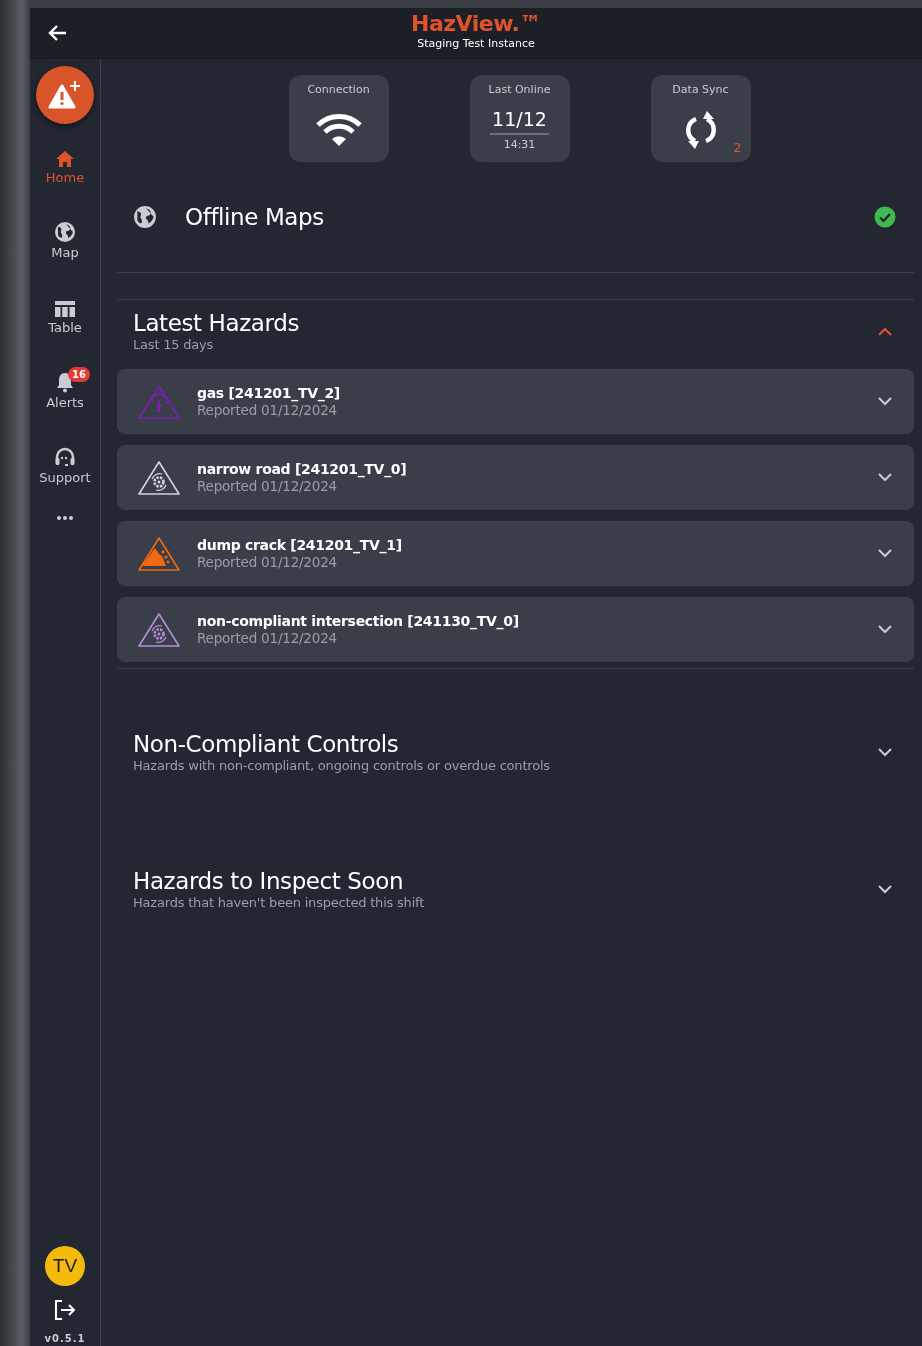 The width and height of the screenshot is (922, 1346). What do you see at coordinates (519, 144) in the screenshot?
I see `last-online-time: 14:31` at bounding box center [519, 144].